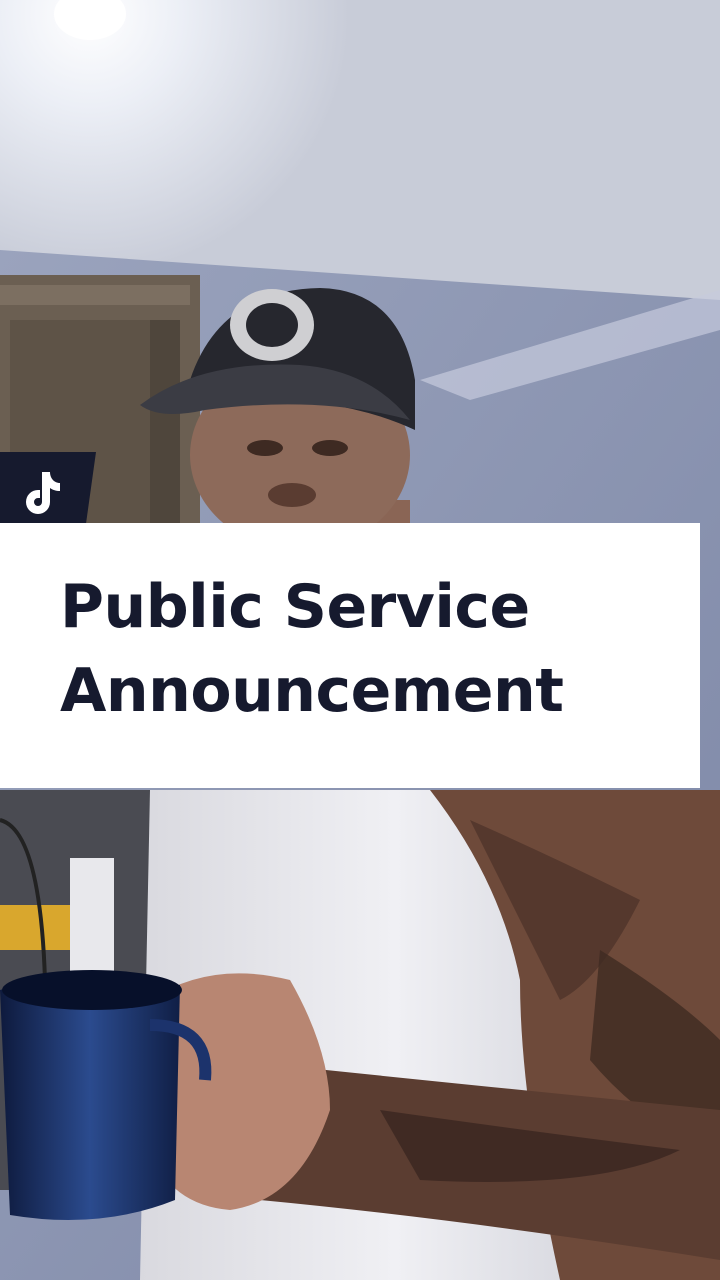 Image resolution: width=720 pixels, height=1280 pixels. What do you see at coordinates (295, 607) in the screenshot?
I see `caption-line-1: Public Service` at bounding box center [295, 607].